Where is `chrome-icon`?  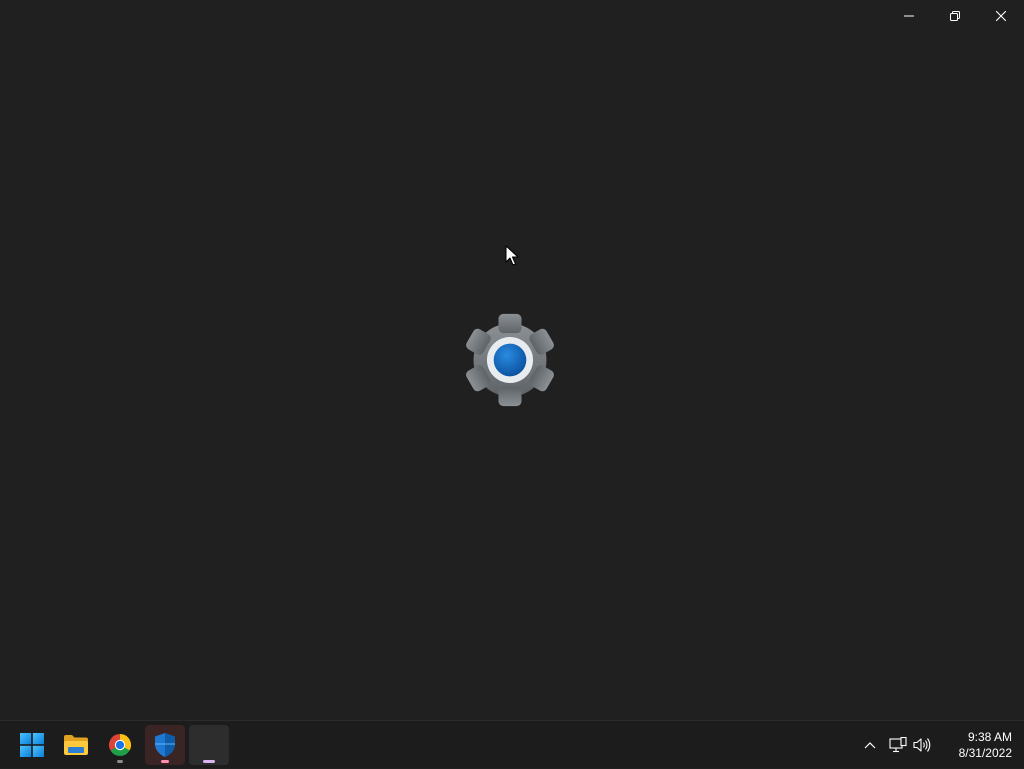
chrome-icon is located at coordinates (120, 745).